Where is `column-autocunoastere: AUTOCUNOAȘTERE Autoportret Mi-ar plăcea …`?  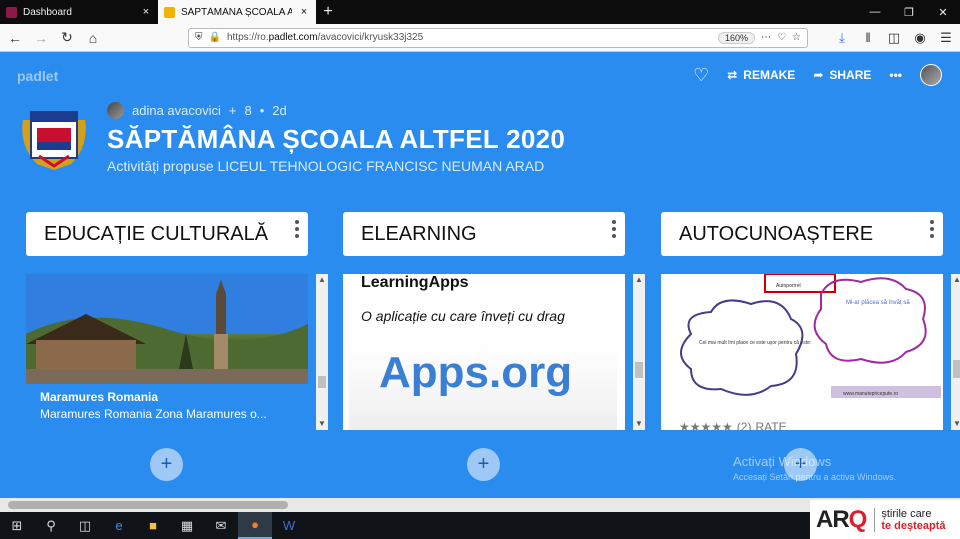
column-autocunoastere: AUTOCUNOAȘTERE Autoportret Mi-ar plăcea … is located at coordinates (810, 321).